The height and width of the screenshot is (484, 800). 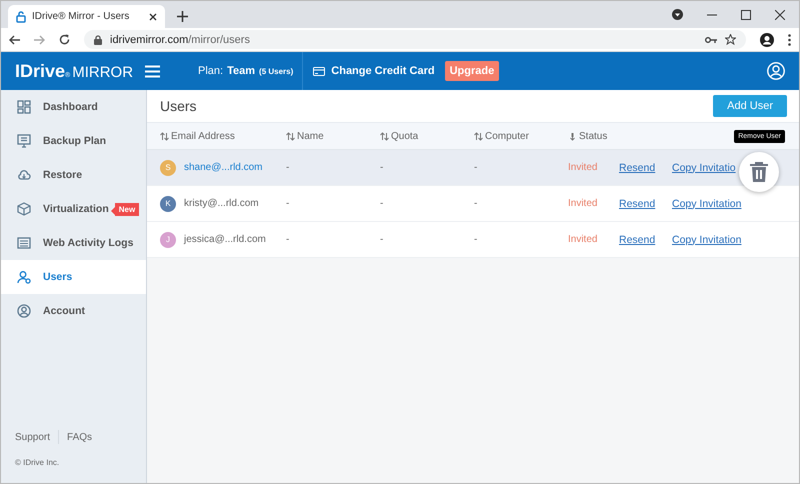 I want to click on cube-icon, so click(x=24, y=209).